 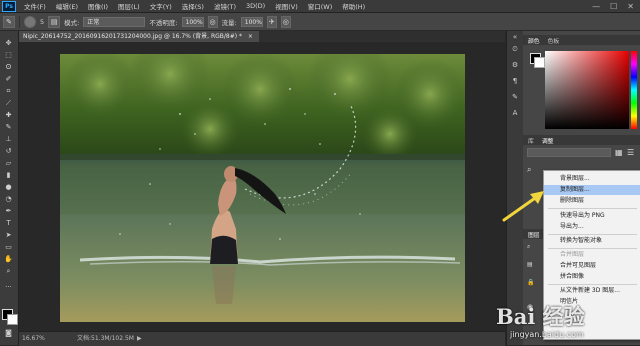 What do you see at coordinates (8, 103) in the screenshot?
I see `eyedropper-tool-icon: ⟋` at bounding box center [8, 103].